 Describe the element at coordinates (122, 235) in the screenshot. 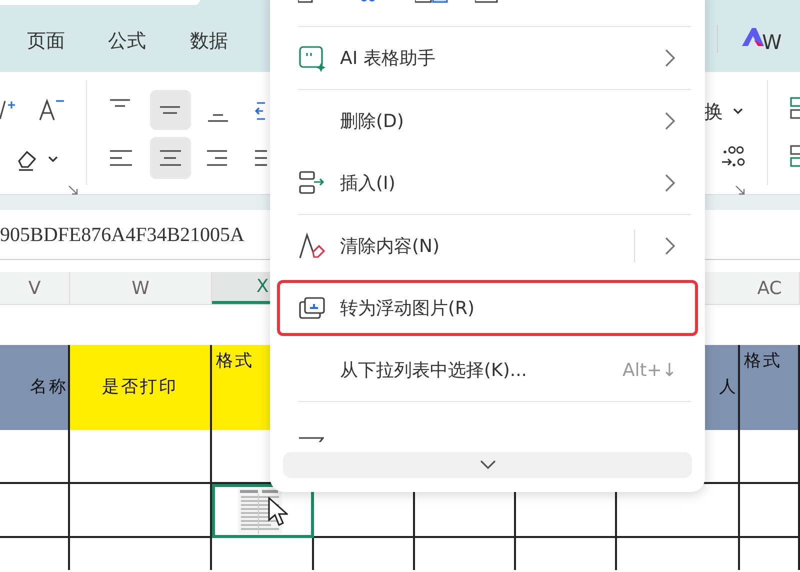

I see `formula-text: 905BDFE876A4F34B21005A` at that location.